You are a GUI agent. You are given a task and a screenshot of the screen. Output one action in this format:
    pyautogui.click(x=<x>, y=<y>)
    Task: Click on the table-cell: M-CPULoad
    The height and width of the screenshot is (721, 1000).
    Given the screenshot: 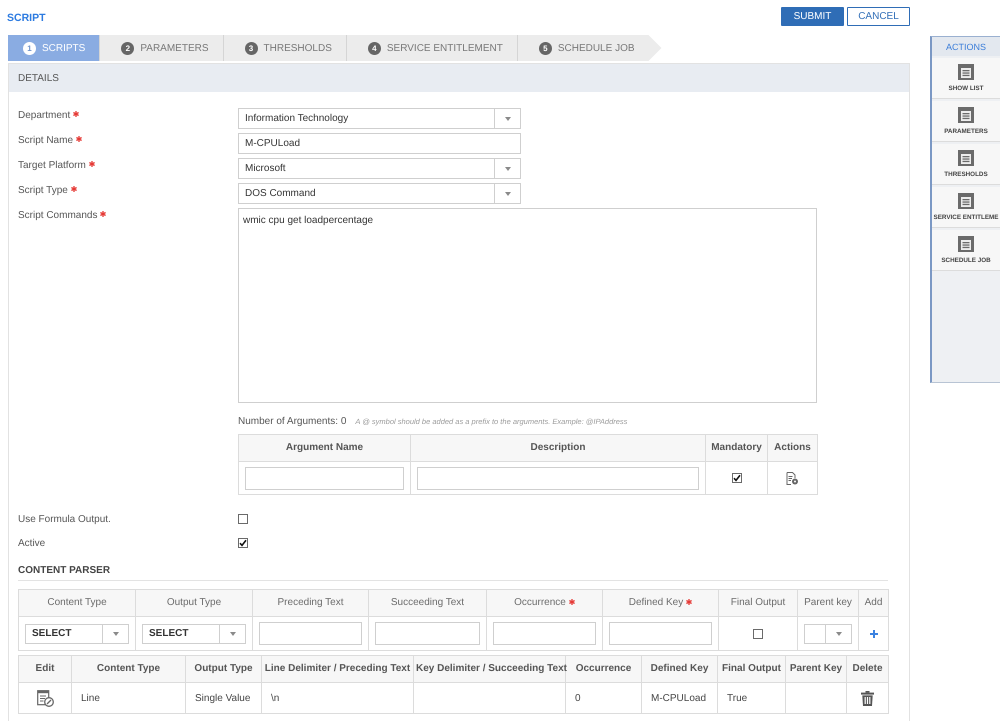 What is the action you would take?
    pyautogui.click(x=680, y=698)
    